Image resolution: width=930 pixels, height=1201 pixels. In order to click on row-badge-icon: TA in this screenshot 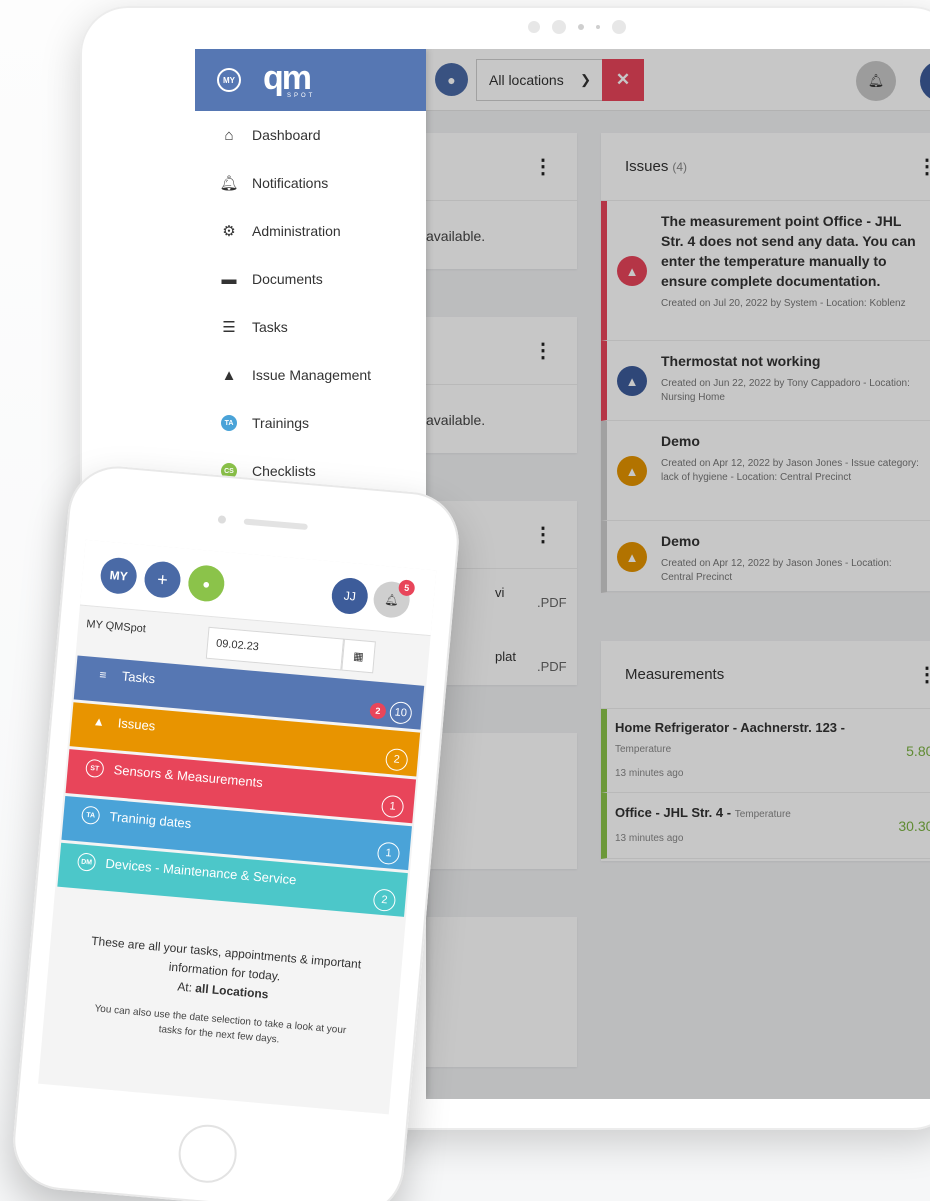, I will do `click(90, 815)`.